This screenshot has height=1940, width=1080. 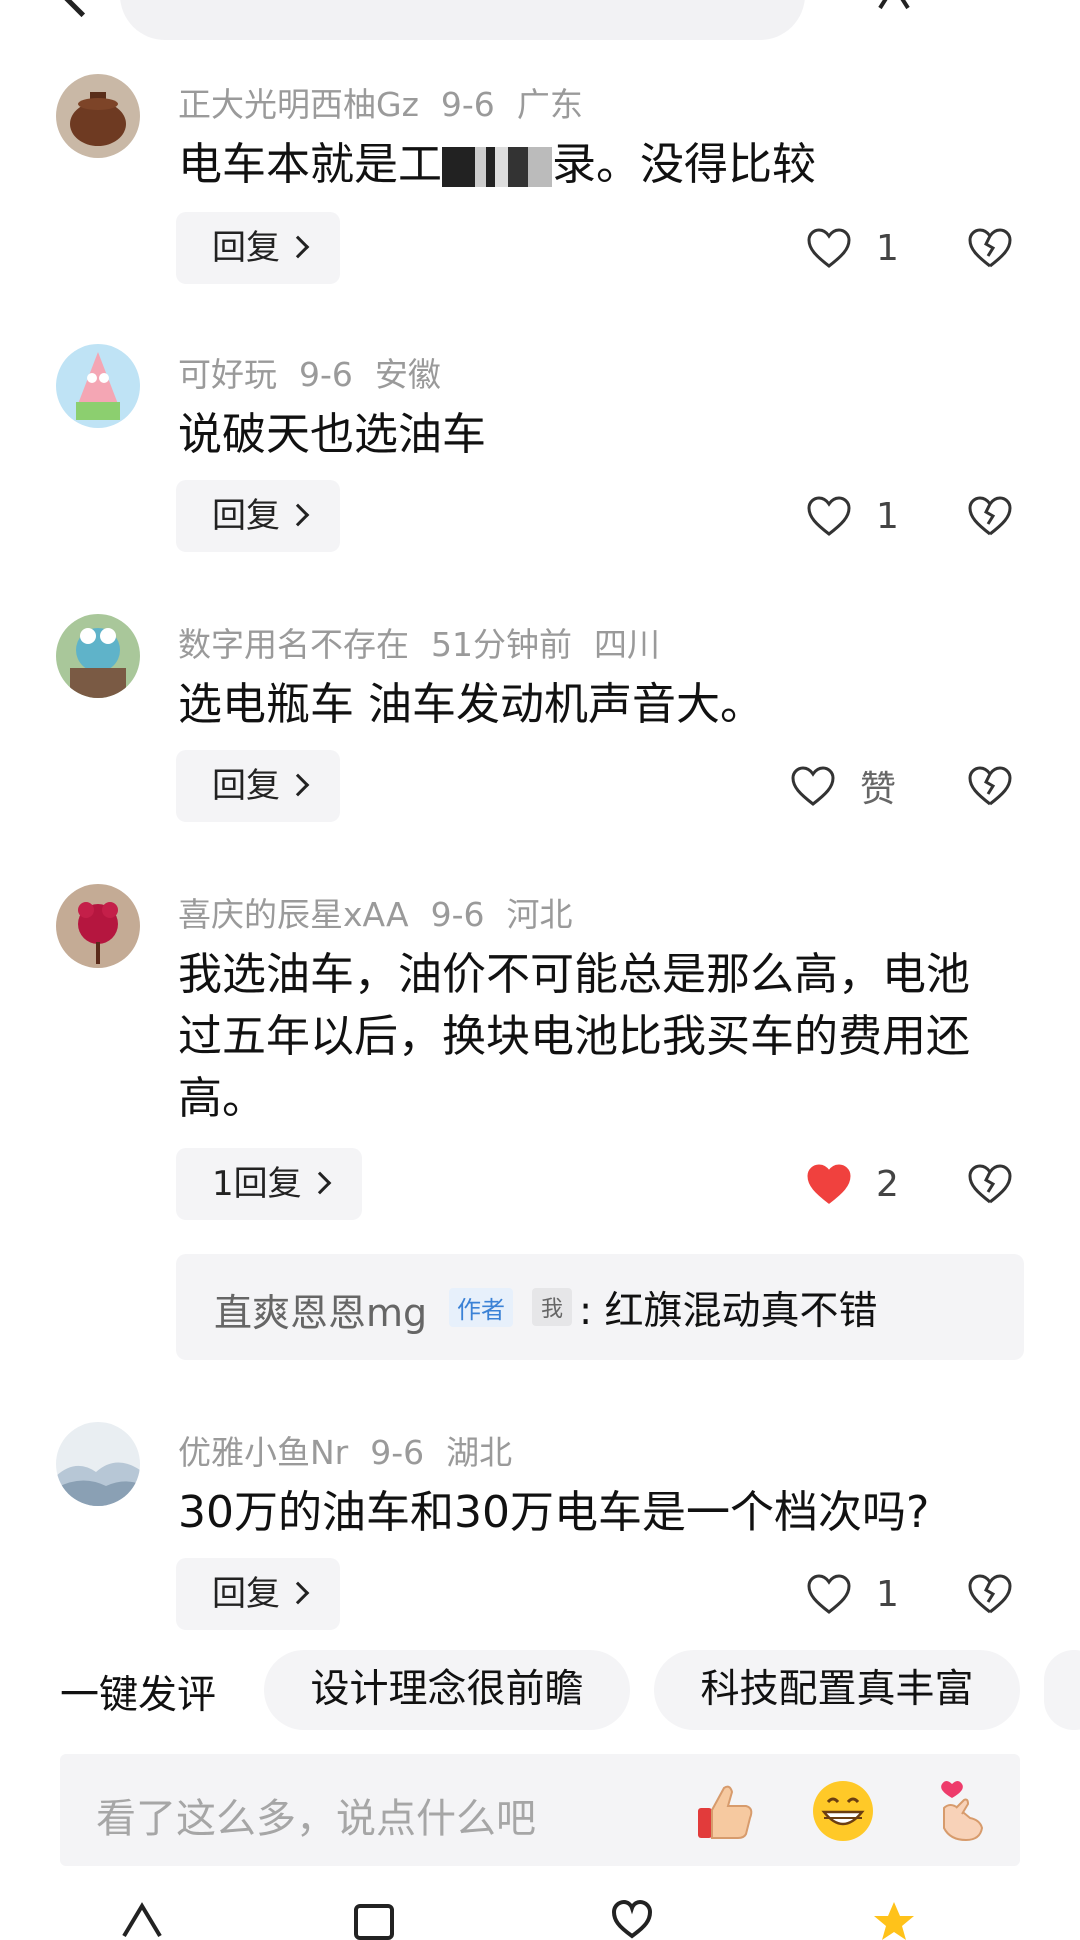 What do you see at coordinates (887, 1184) in the screenshot?
I see `like-count: 2` at bounding box center [887, 1184].